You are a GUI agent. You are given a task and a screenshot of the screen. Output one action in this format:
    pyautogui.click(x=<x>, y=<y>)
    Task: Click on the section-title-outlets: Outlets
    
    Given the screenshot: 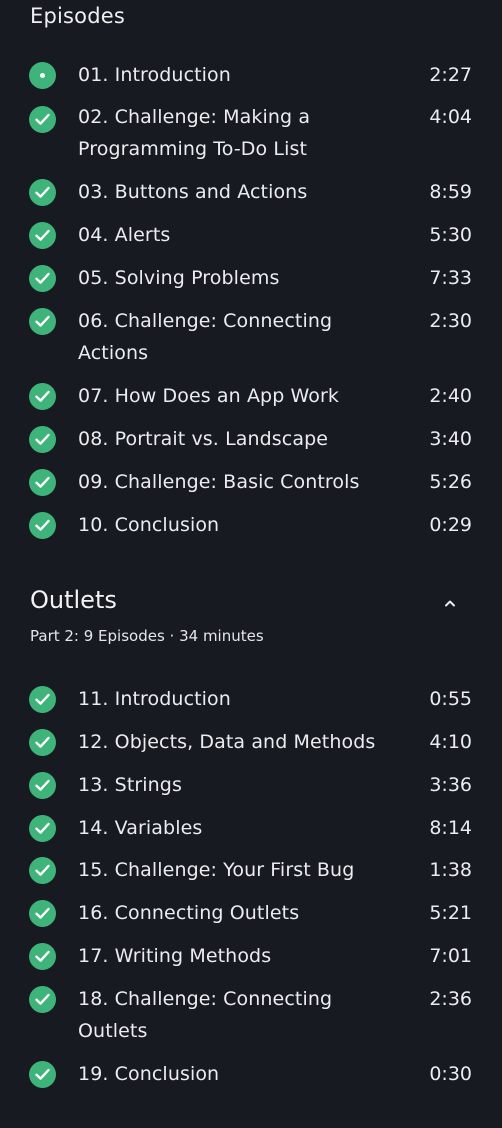 What is the action you would take?
    pyautogui.click(x=73, y=600)
    